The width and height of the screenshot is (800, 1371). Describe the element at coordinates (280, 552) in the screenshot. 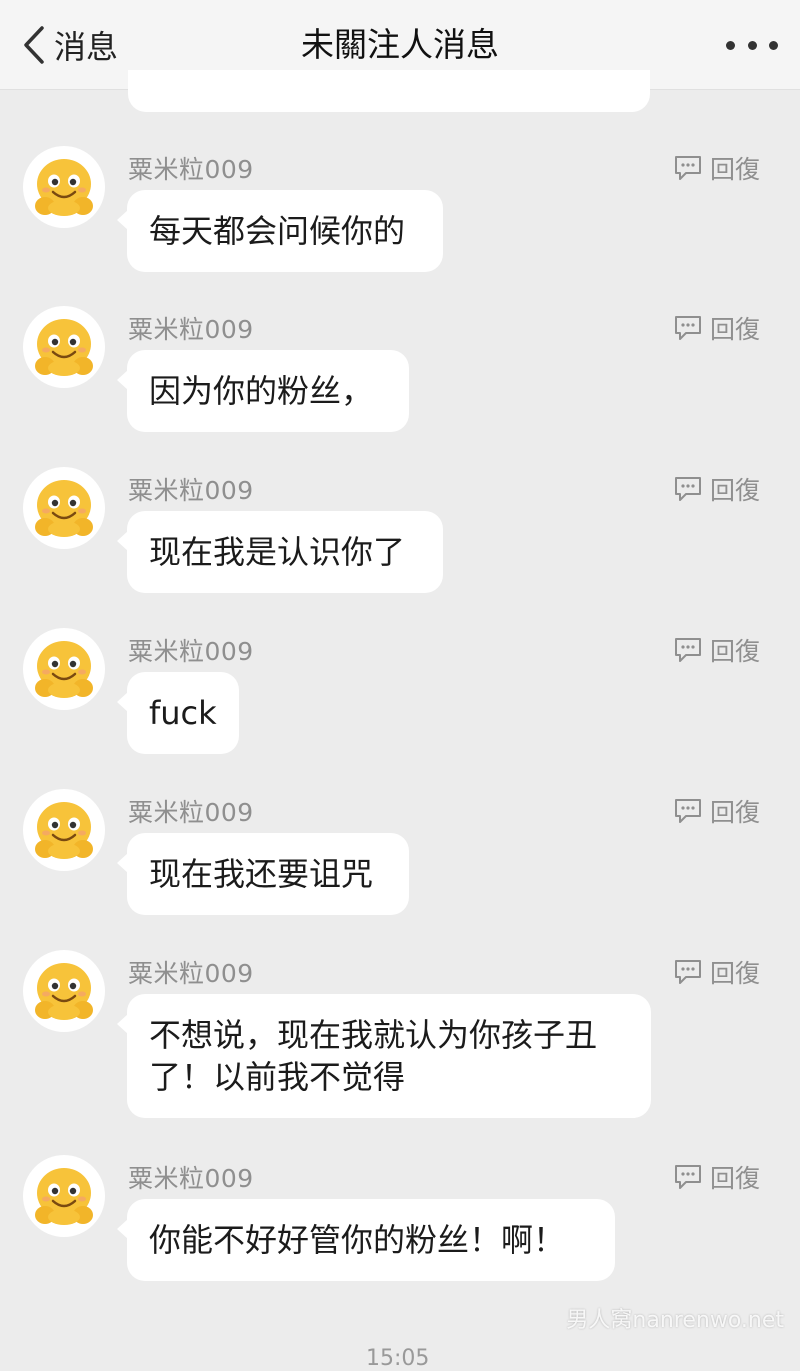

I see `message-bubble: 现在我是认识你了` at that location.